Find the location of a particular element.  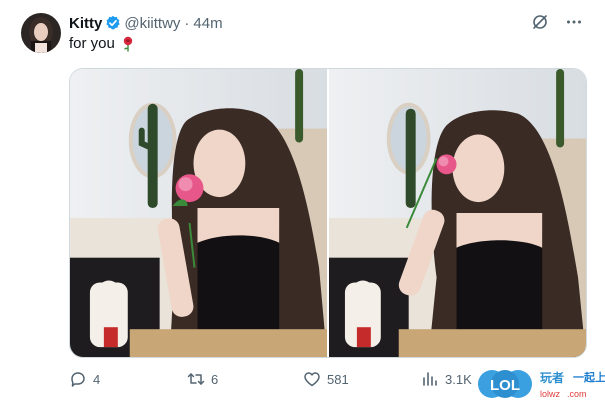

more-icon is located at coordinates (574, 22).